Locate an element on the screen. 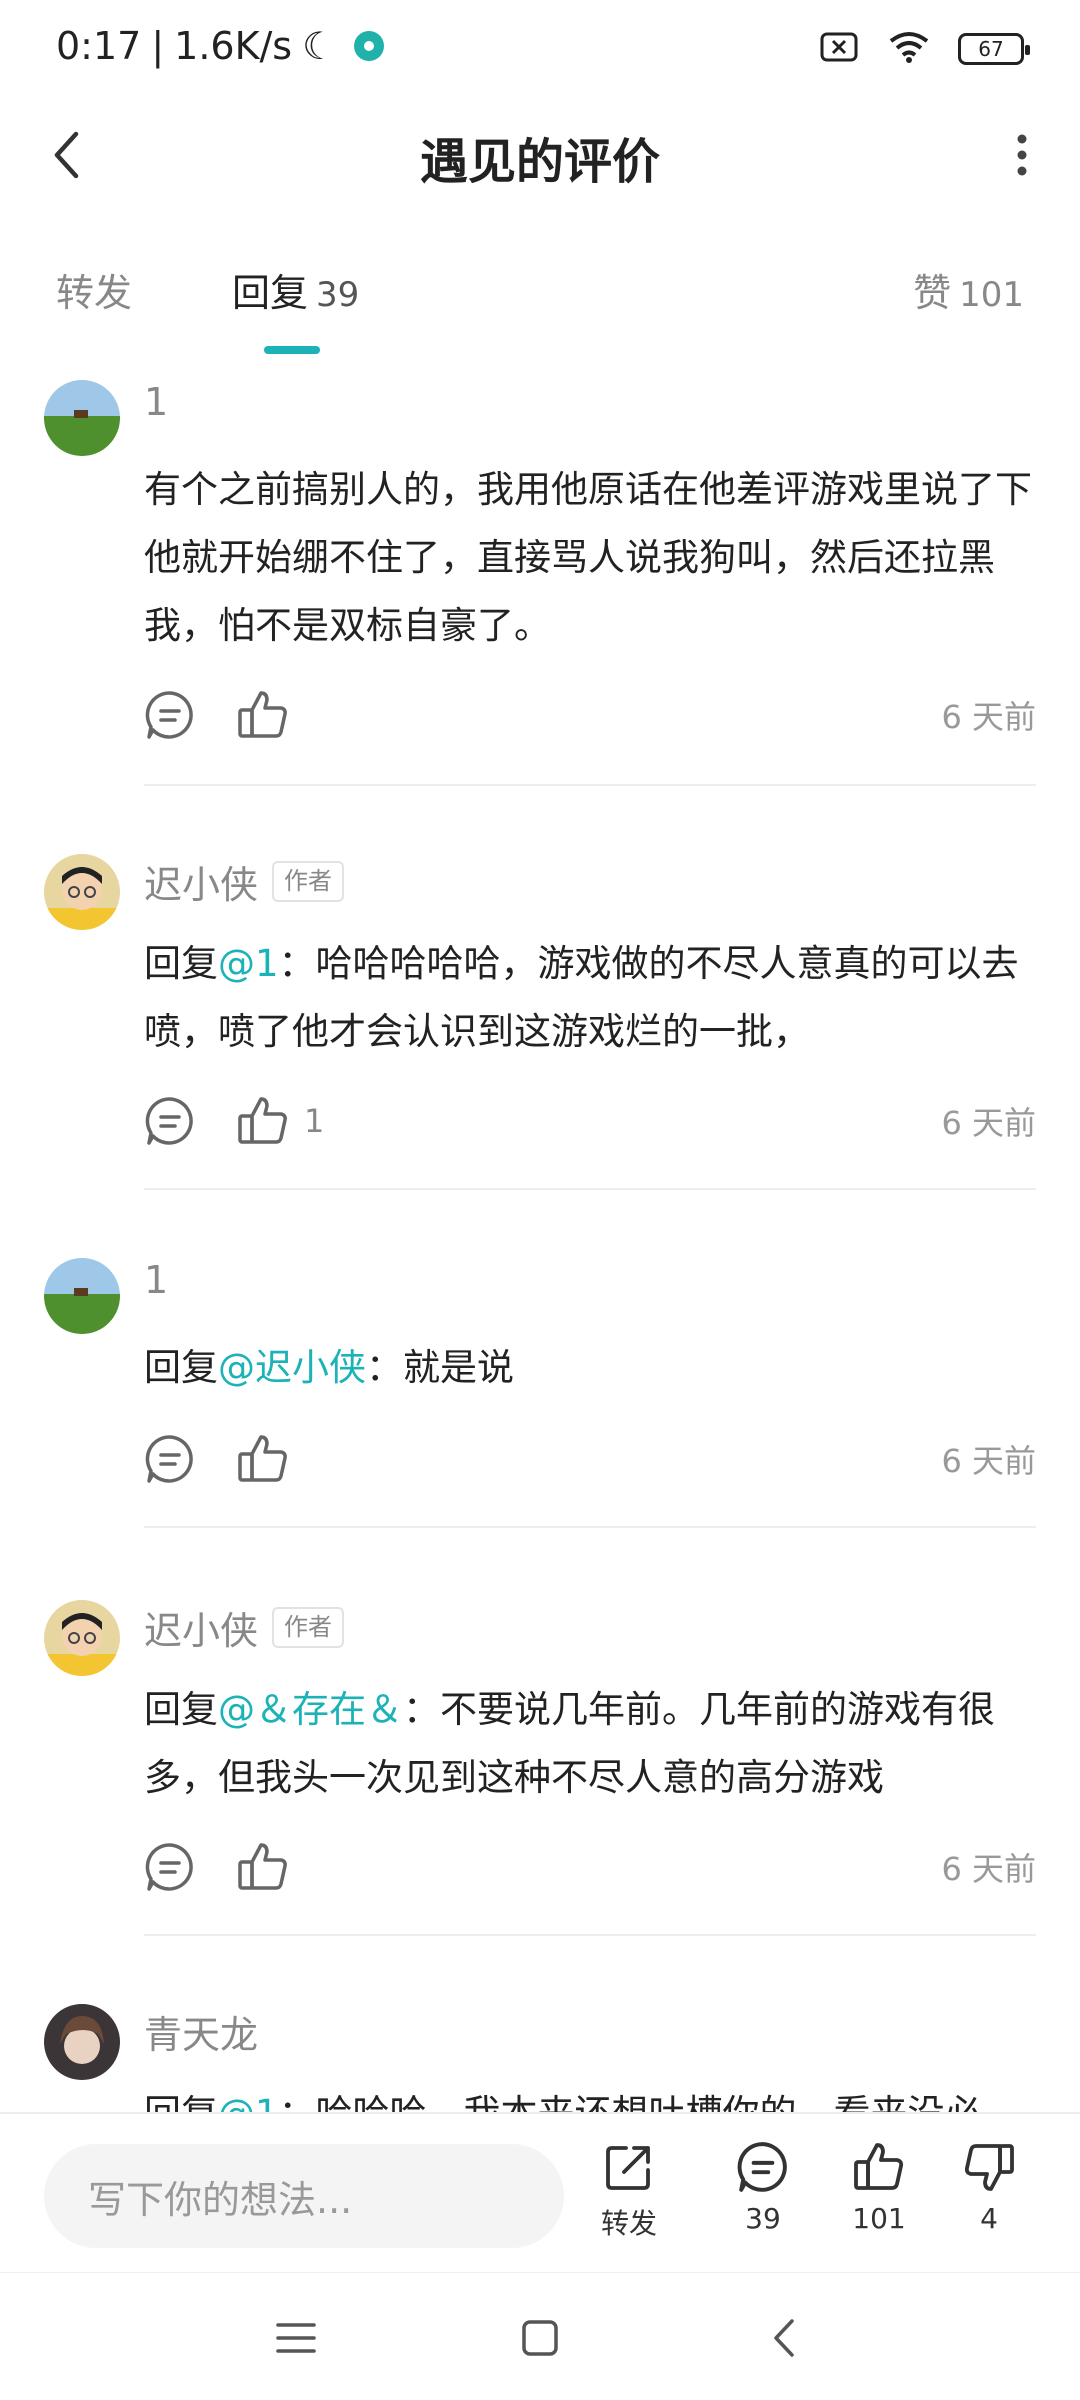 This screenshot has height=2400, width=1080. mention-link: @迟小侠 is located at coordinates (292, 1367).